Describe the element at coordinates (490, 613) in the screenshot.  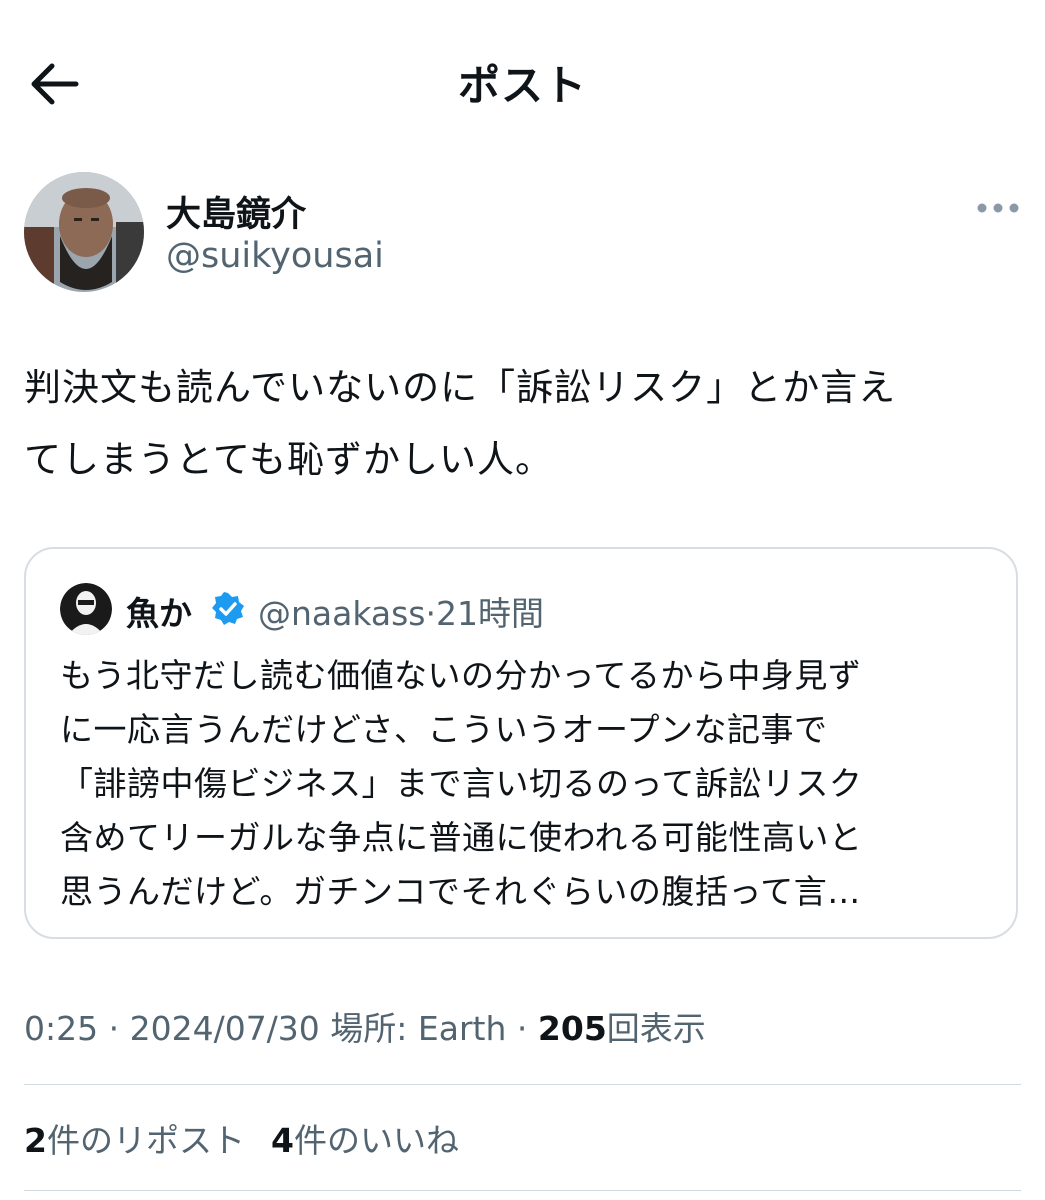
I see `quoted-time: 21時間` at that location.